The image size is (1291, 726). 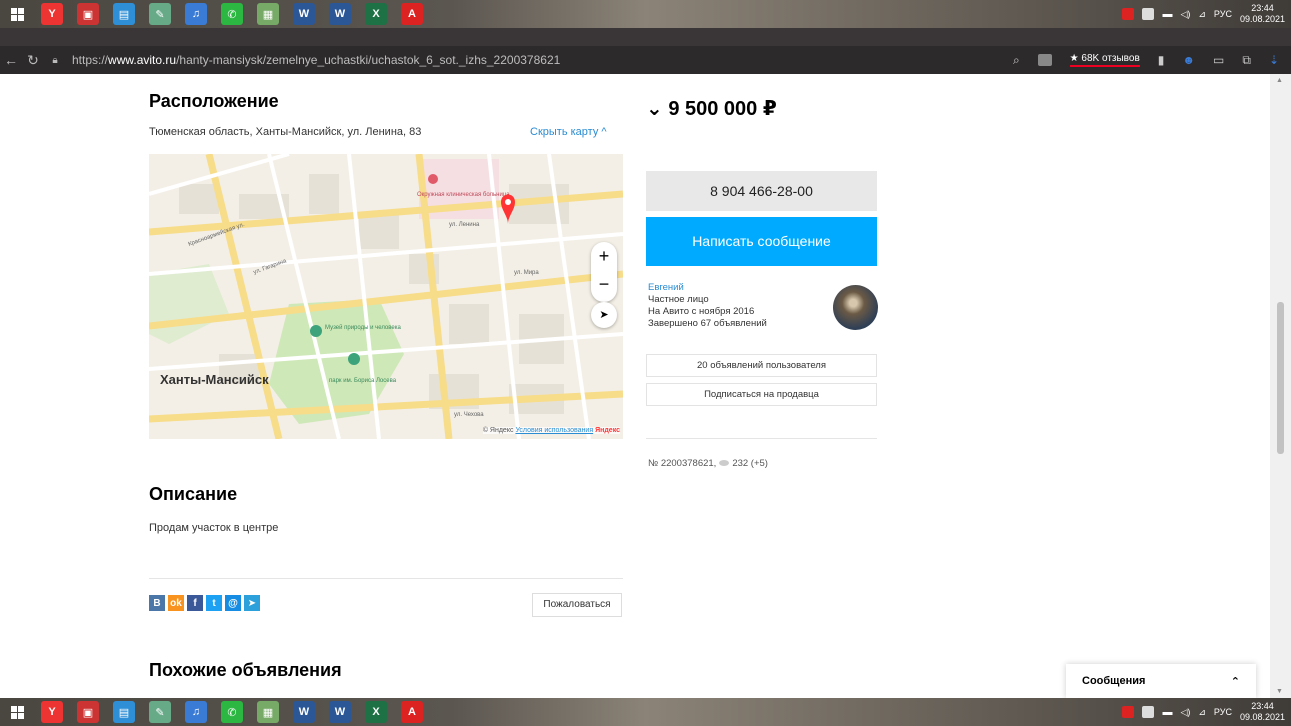 What do you see at coordinates (554, 430) in the screenshot?
I see `map-terms-link: Условия использования` at bounding box center [554, 430].